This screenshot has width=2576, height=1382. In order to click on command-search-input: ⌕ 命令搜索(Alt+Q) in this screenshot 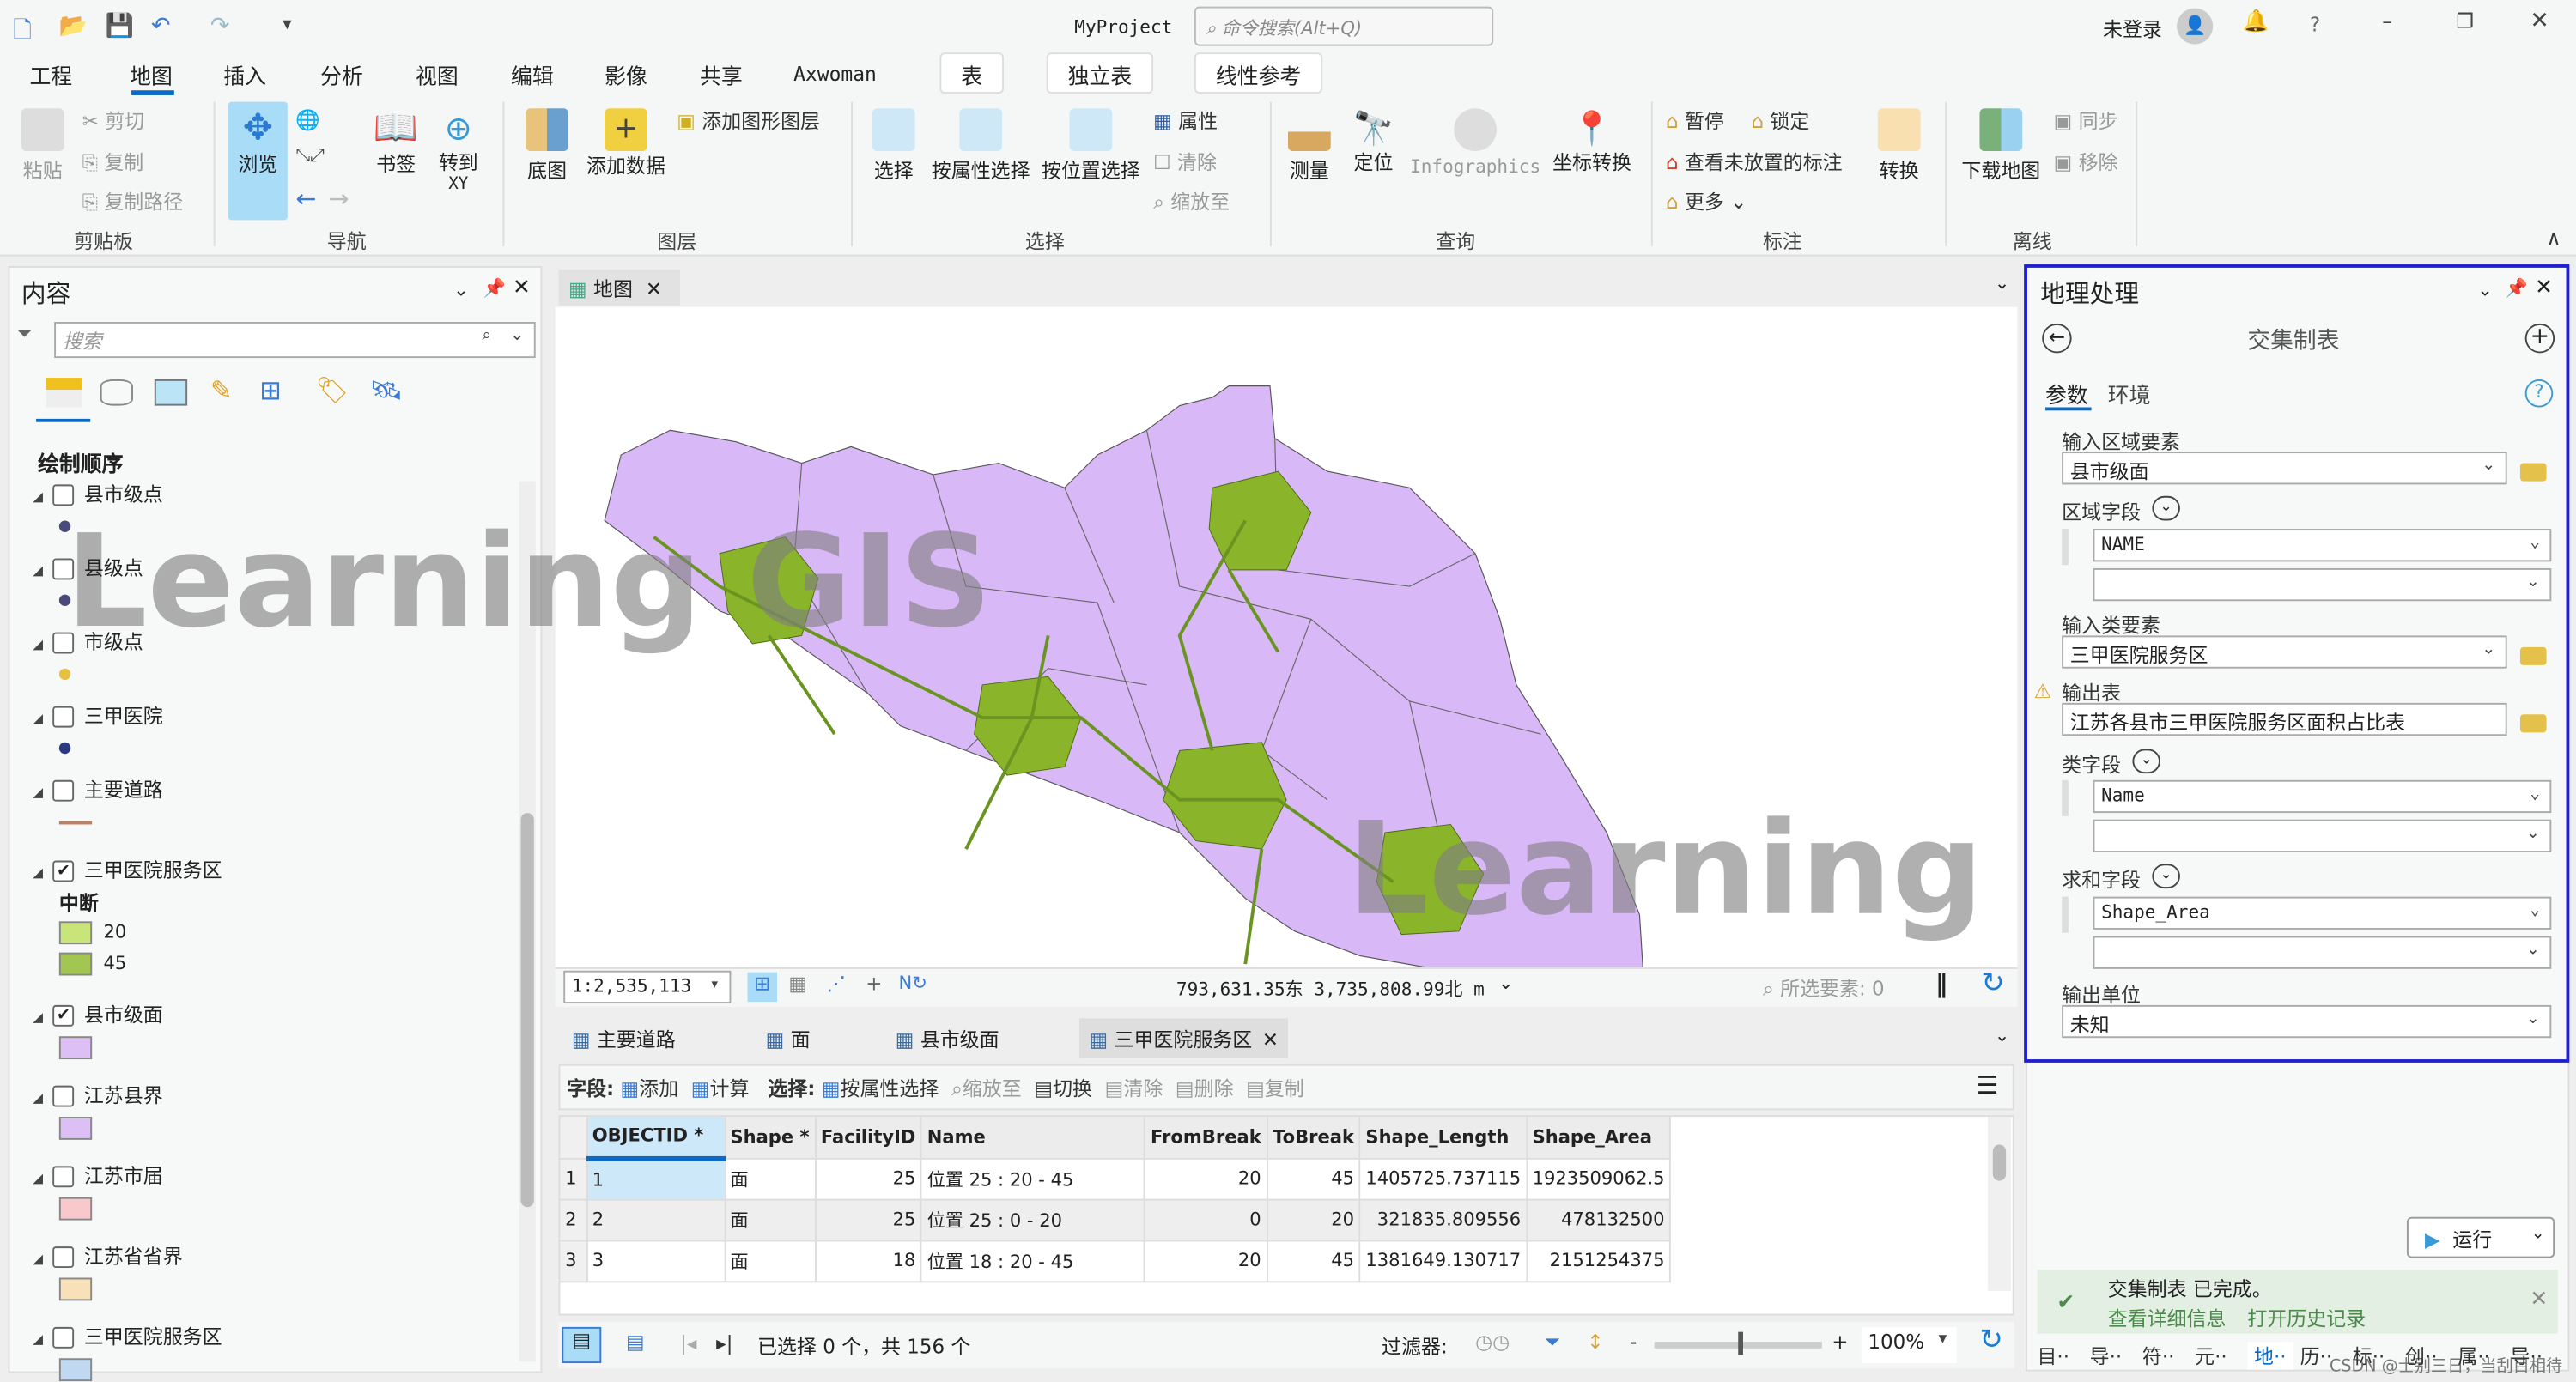, I will do `click(1344, 26)`.